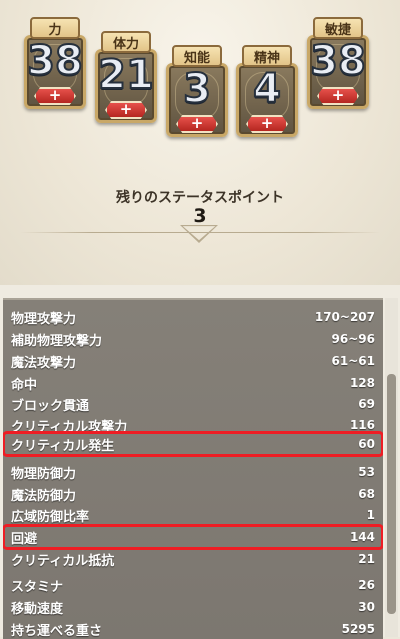 The image size is (400, 639). I want to click on attribute-value: 53, so click(366, 472).